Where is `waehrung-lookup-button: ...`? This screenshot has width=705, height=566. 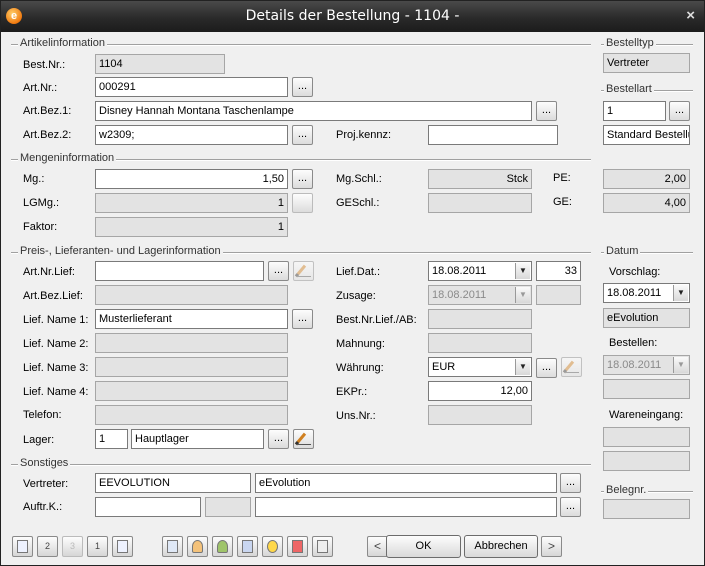 waehrung-lookup-button: ... is located at coordinates (546, 368).